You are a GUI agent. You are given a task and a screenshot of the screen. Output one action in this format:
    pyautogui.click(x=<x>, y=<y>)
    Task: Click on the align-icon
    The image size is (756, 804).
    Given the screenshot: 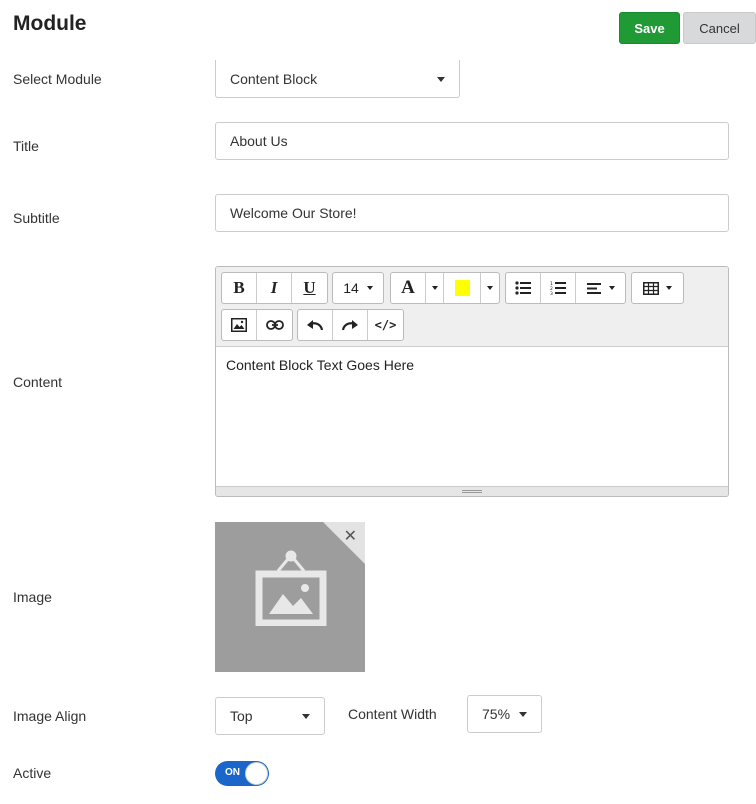 What is the action you would take?
    pyautogui.click(x=600, y=288)
    